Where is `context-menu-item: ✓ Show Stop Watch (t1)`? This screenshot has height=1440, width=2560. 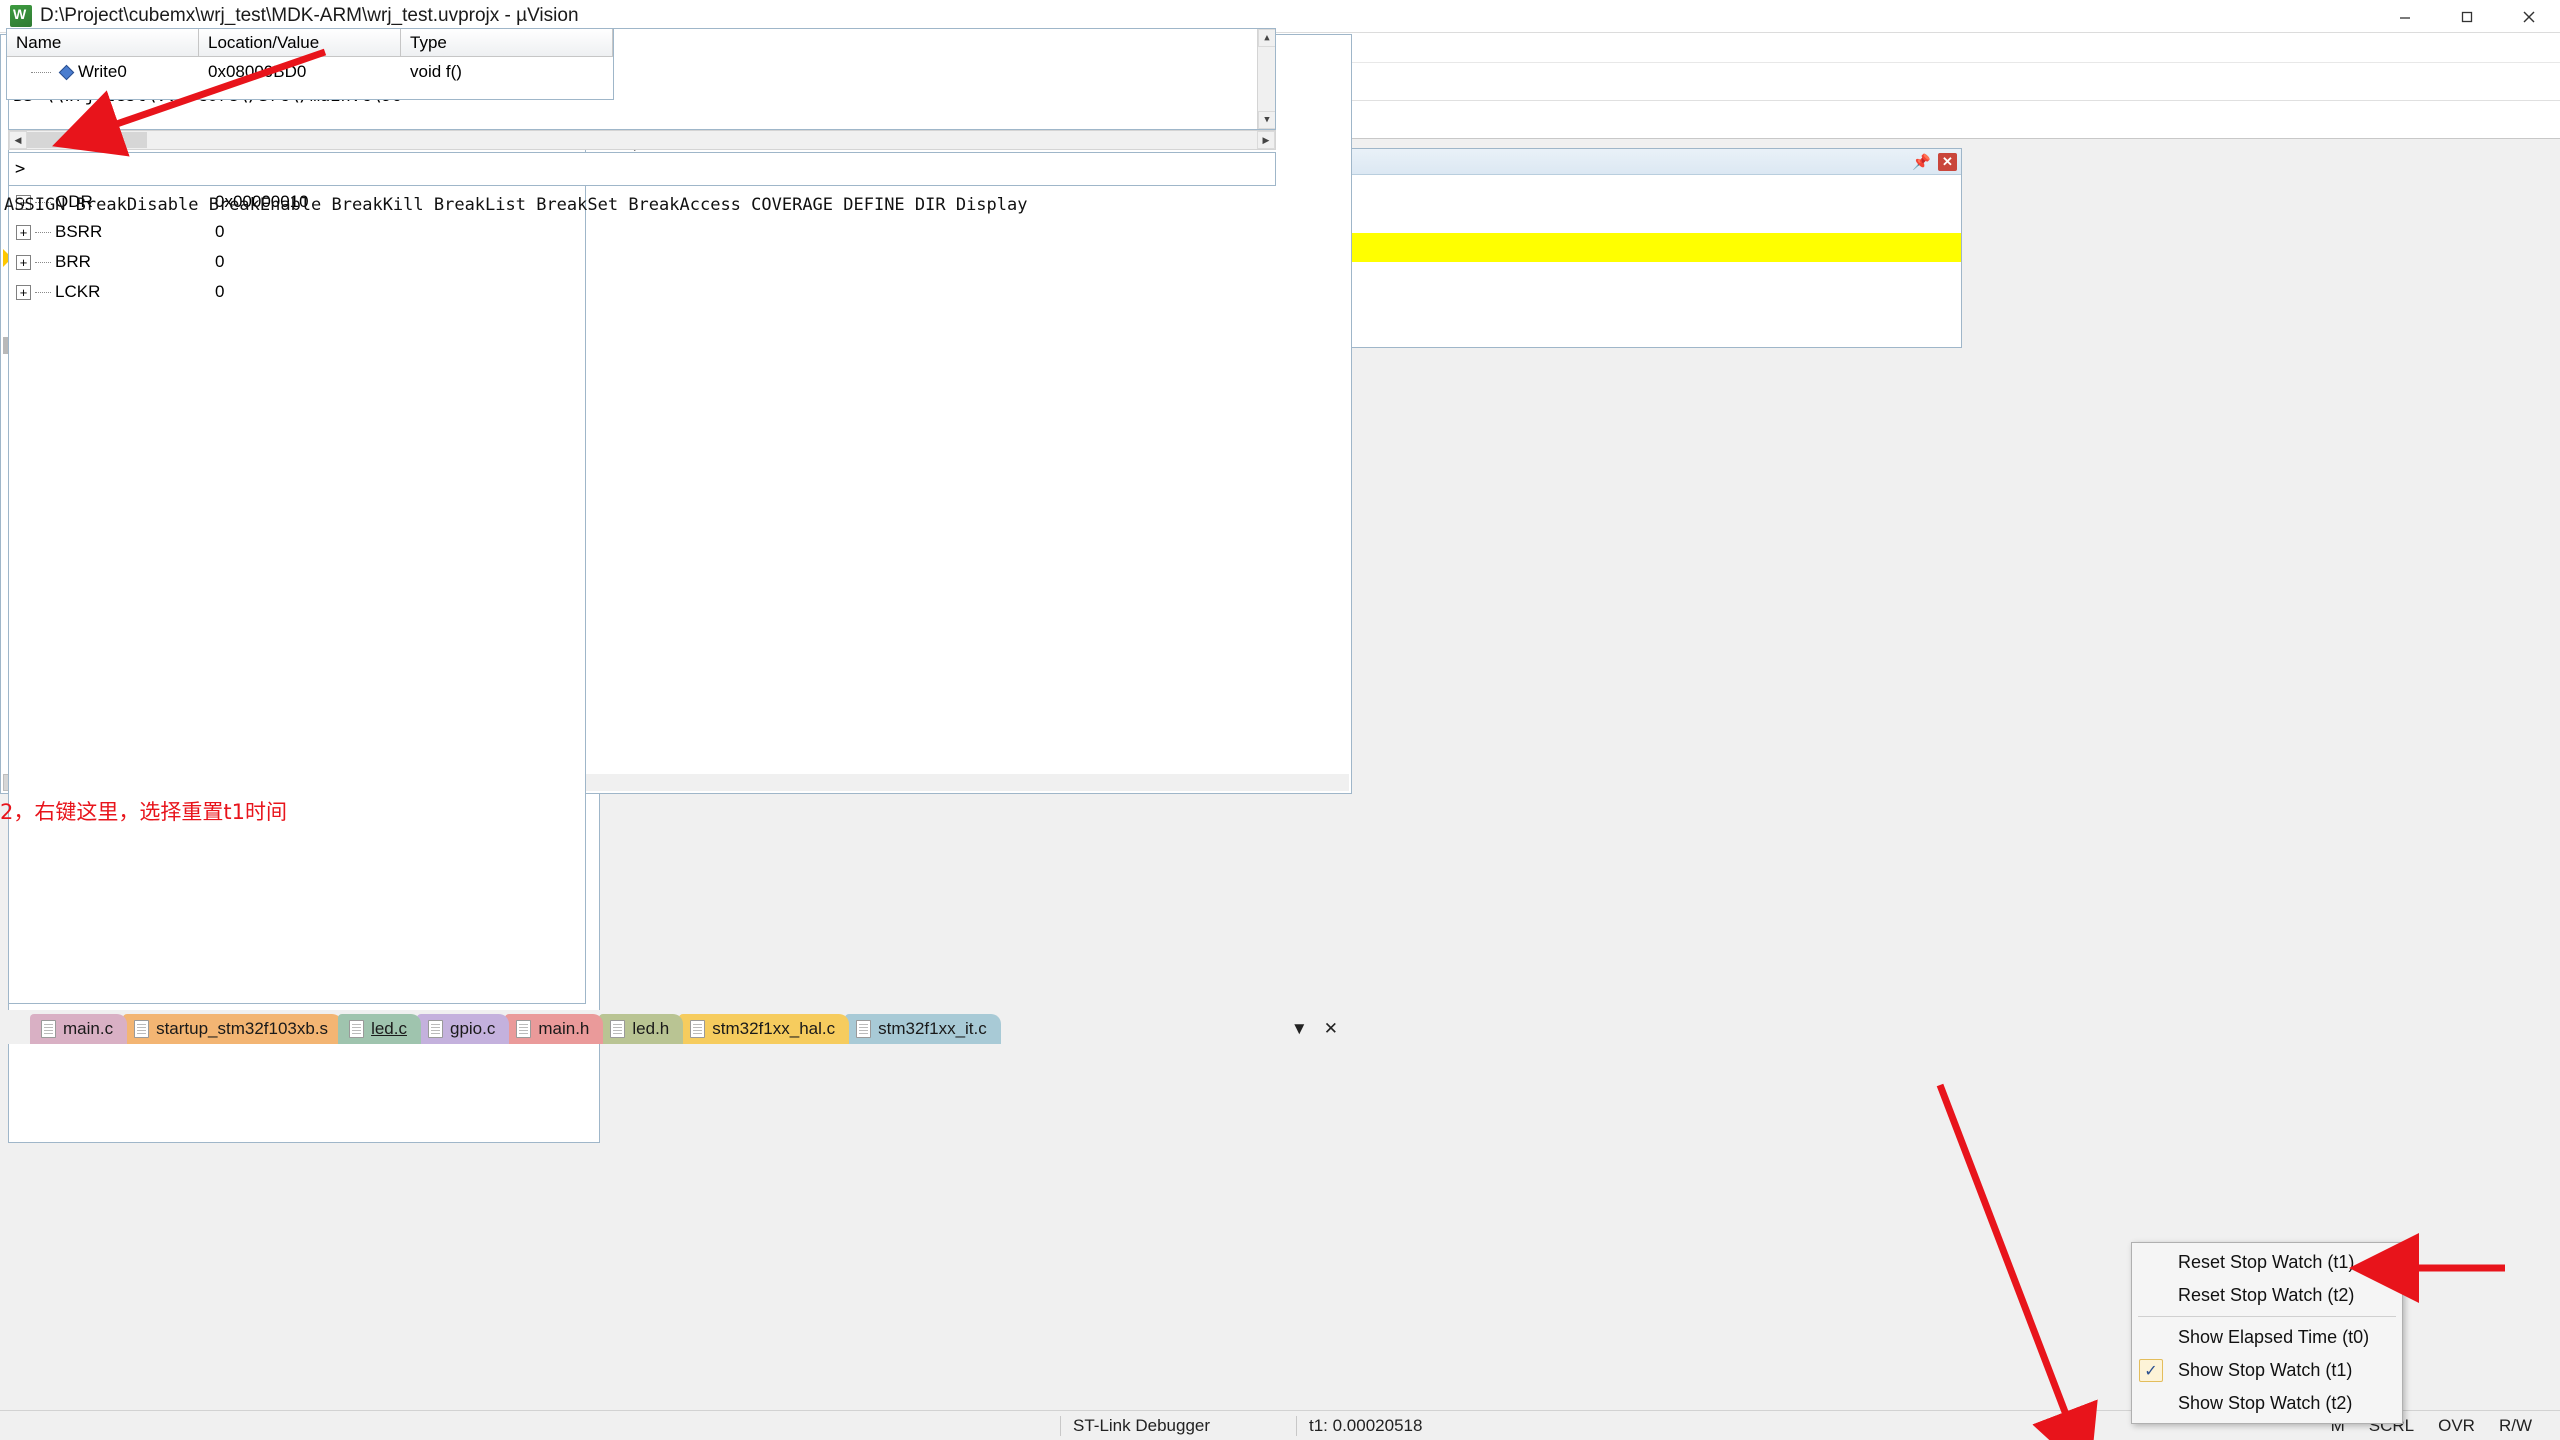 context-menu-item: ✓ Show Stop Watch (t1) is located at coordinates (2267, 1370).